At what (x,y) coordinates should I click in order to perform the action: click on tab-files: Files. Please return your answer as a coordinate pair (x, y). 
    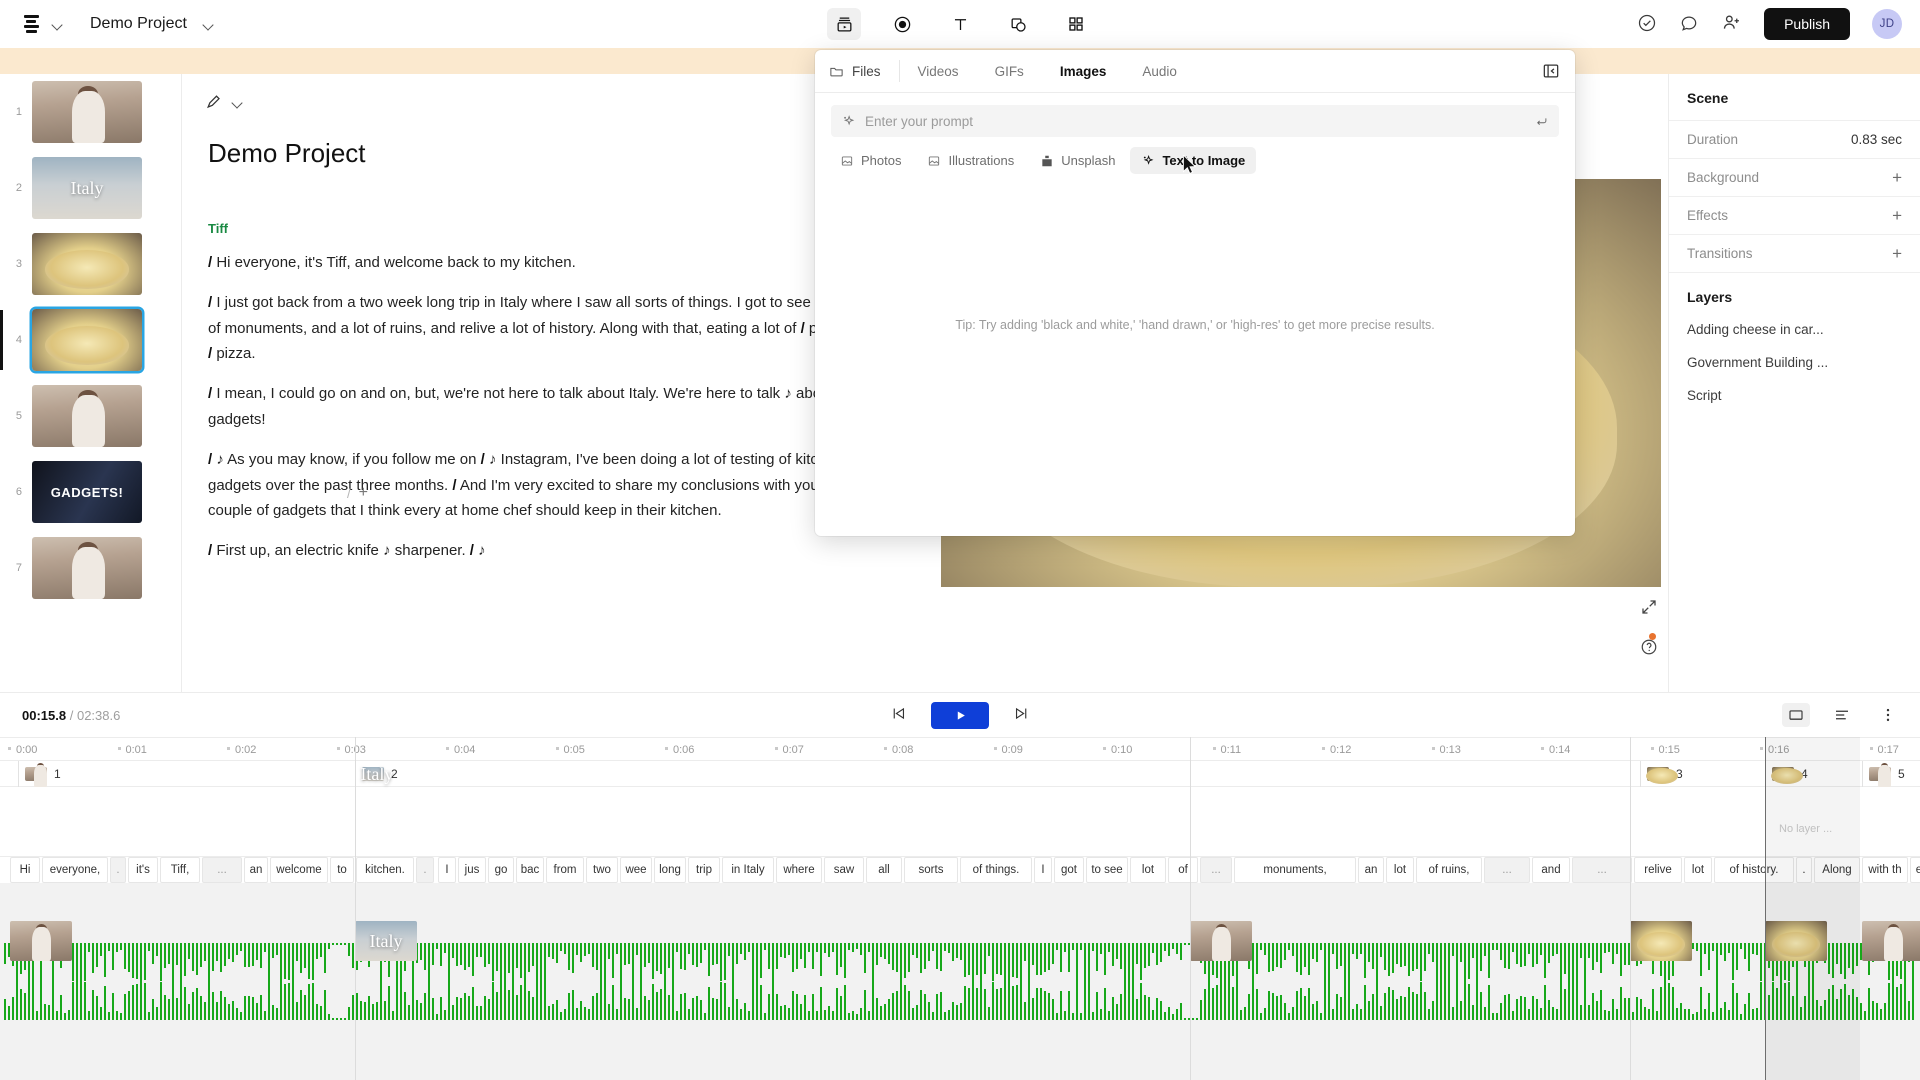
    Looking at the image, I should click on (864, 71).